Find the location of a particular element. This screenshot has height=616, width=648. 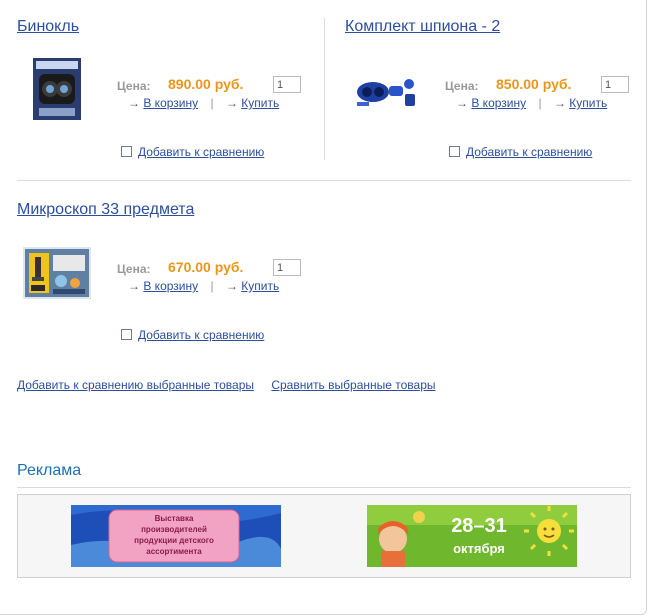

product-image-microscope is located at coordinates (57, 273).